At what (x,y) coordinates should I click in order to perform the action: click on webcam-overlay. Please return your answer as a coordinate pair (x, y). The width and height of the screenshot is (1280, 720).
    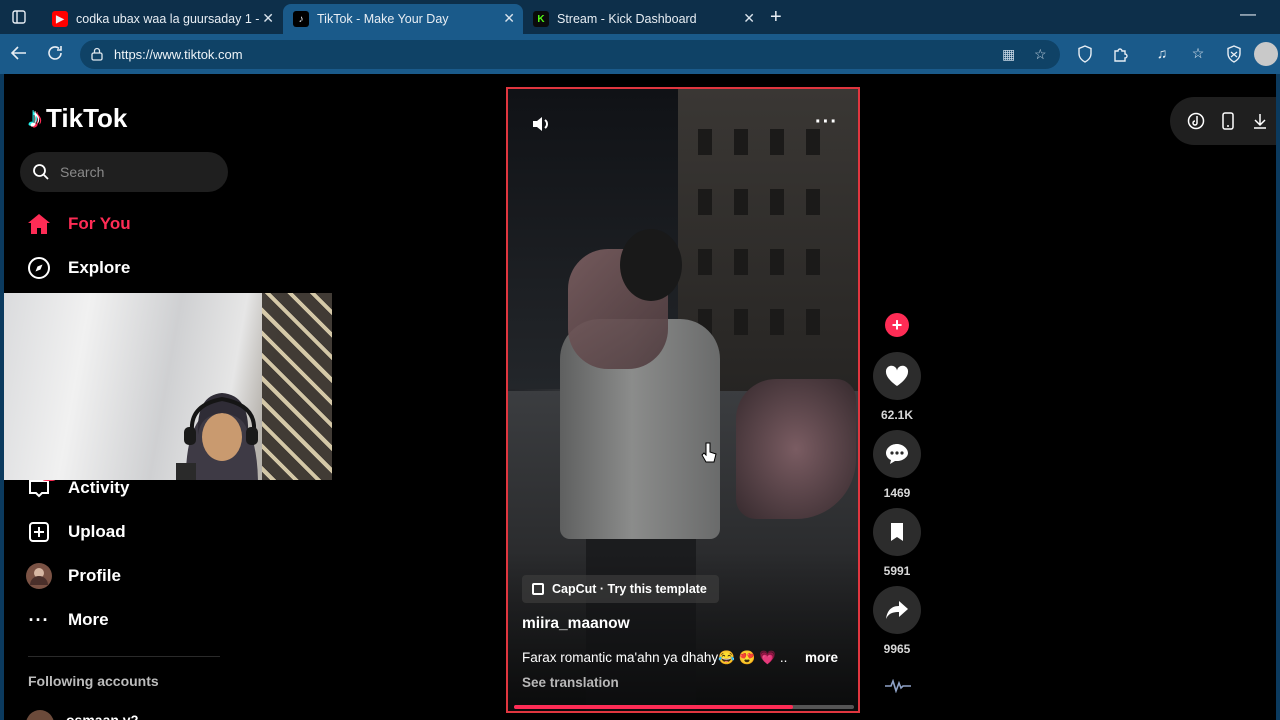
    Looking at the image, I should click on (168, 386).